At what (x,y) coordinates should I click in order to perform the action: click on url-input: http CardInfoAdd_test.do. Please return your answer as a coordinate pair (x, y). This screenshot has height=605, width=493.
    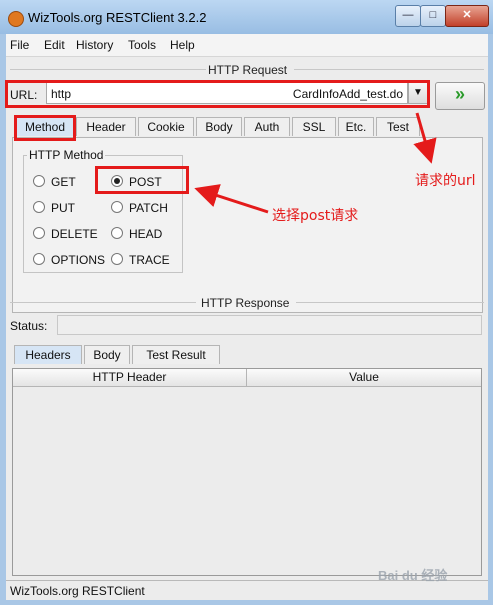
    Looking at the image, I should click on (227, 93).